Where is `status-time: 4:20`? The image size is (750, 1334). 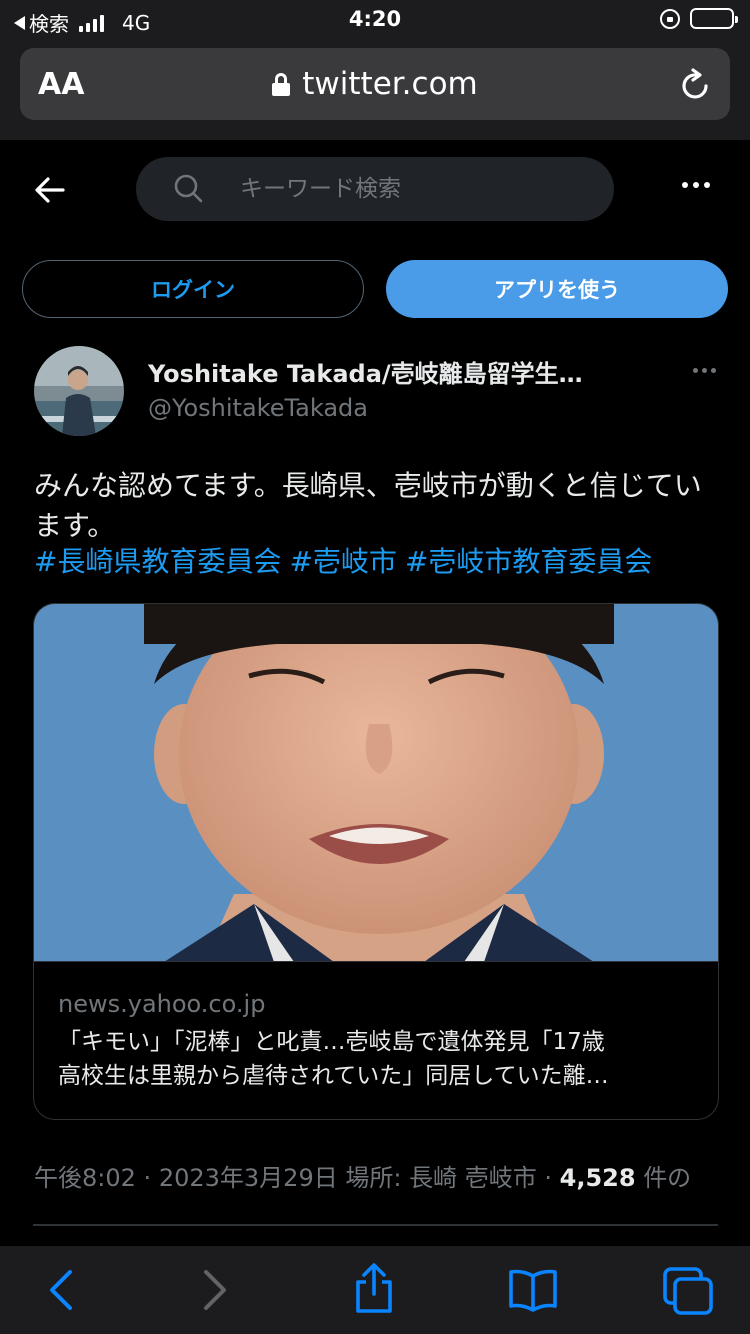 status-time: 4:20 is located at coordinates (375, 19).